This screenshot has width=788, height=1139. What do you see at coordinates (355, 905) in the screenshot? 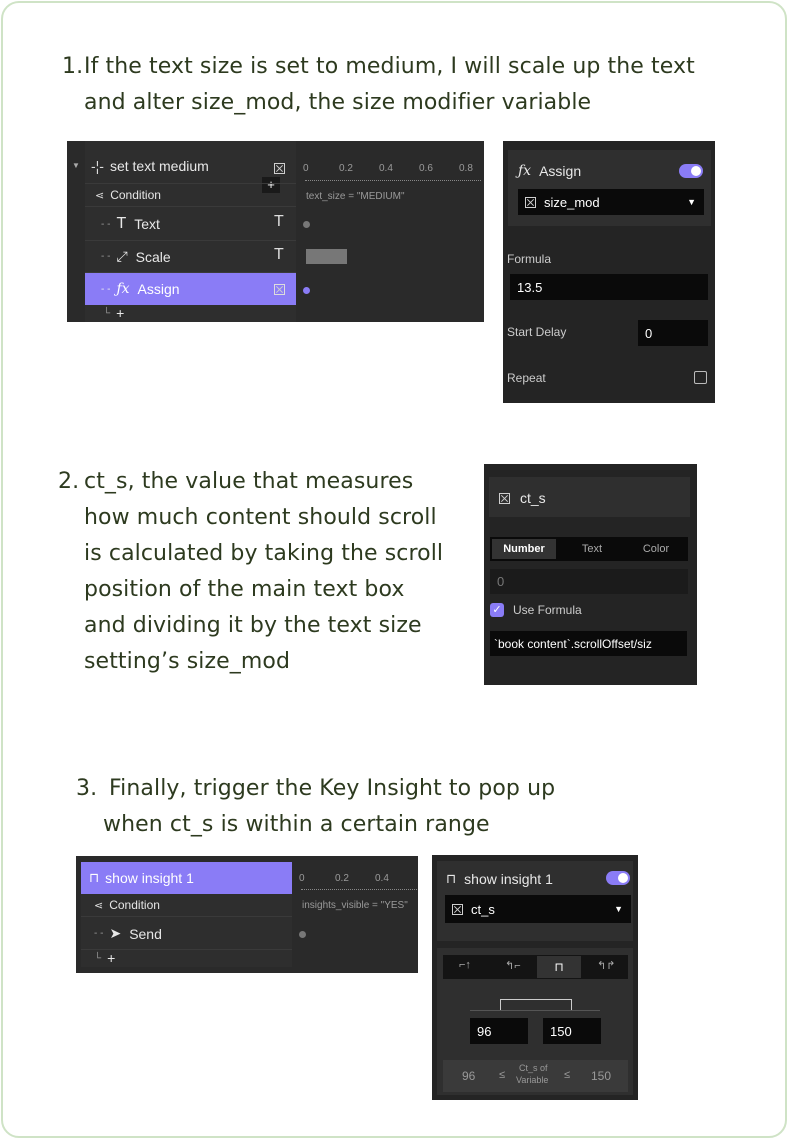
I see `condition-expression: insights_visible = "YES"` at bounding box center [355, 905].